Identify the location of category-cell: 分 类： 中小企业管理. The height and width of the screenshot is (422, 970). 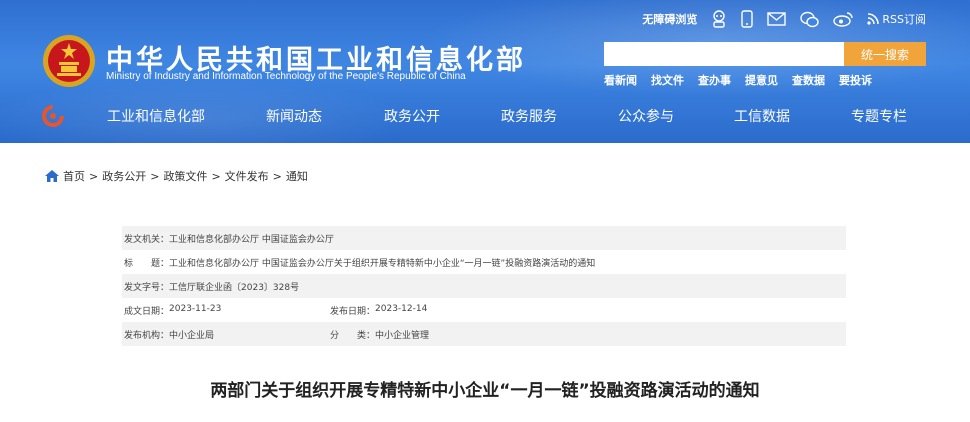
(379, 334).